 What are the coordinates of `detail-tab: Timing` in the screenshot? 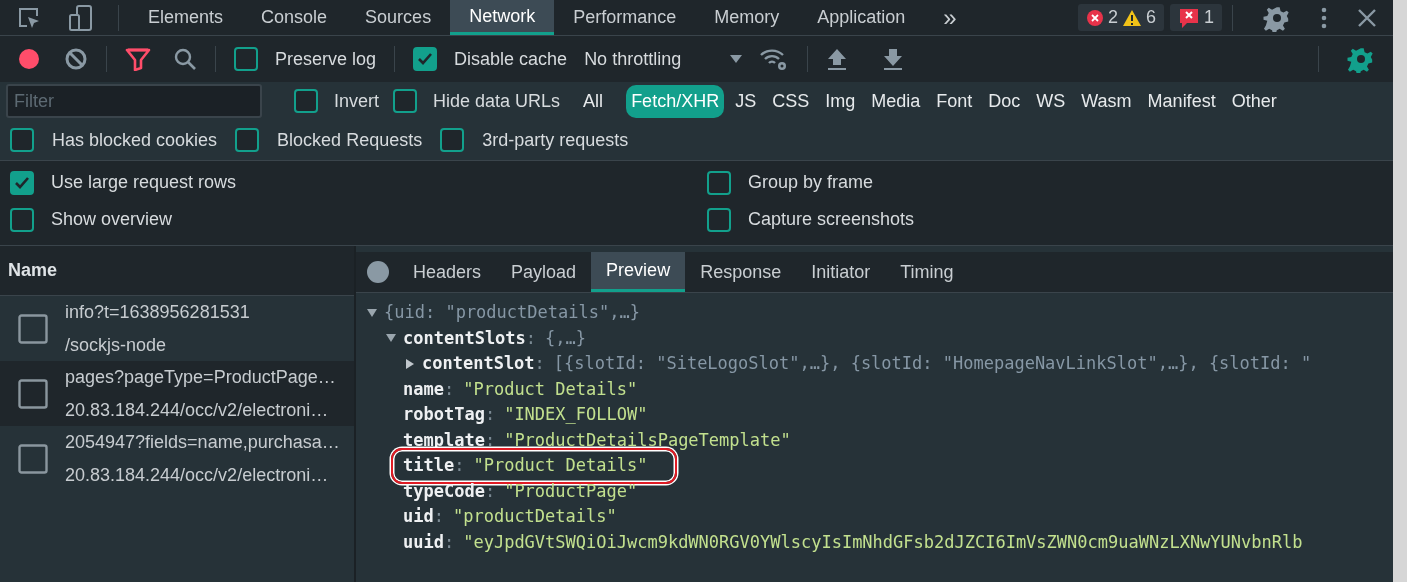 It's located at (927, 272).